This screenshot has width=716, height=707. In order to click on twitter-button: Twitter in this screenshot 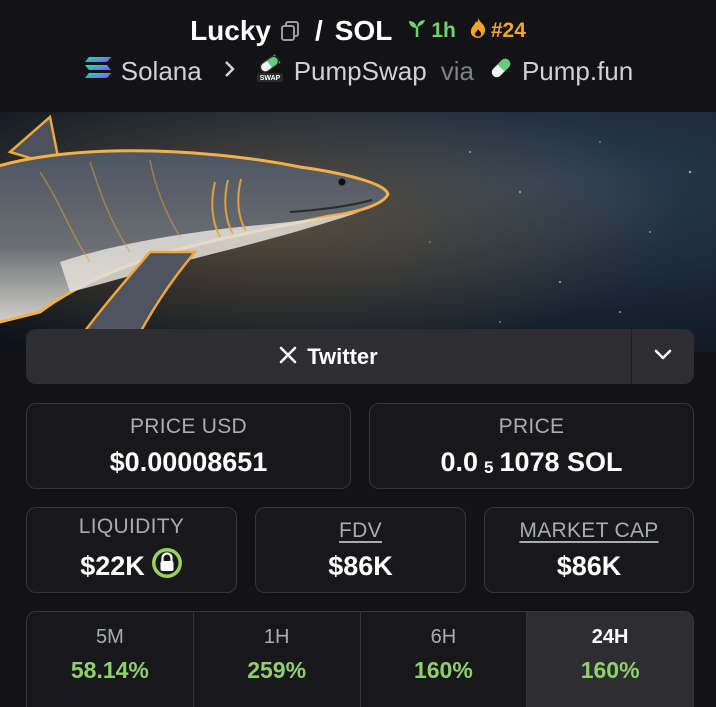, I will do `click(328, 356)`.